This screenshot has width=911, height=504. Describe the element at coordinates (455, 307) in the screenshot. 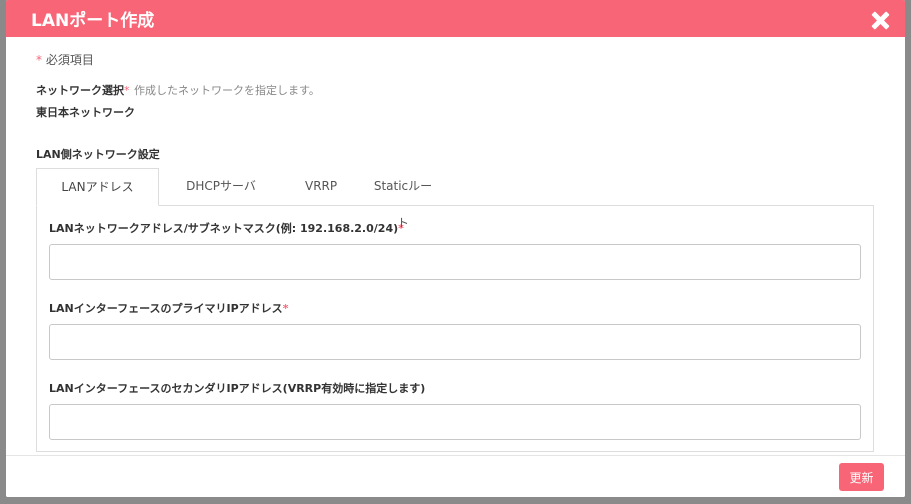

I see `field-label: LANインターフェースのプライマリIPアドレス*` at that location.